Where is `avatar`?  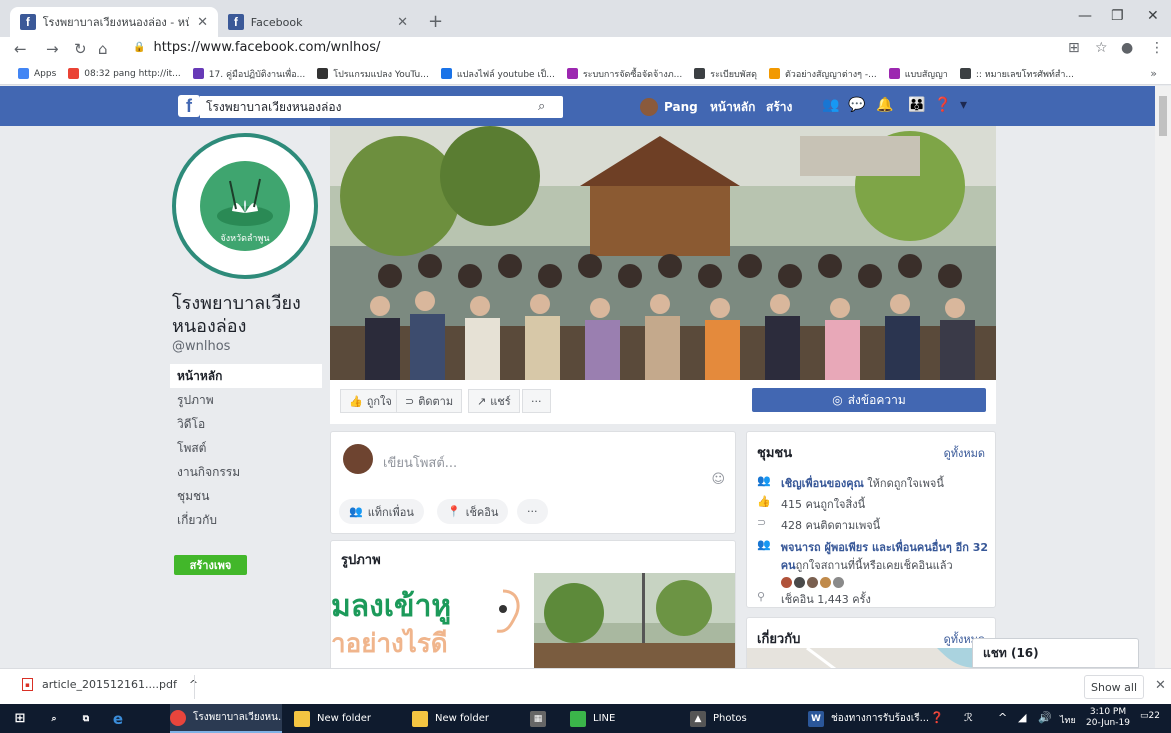
avatar is located at coordinates (358, 459).